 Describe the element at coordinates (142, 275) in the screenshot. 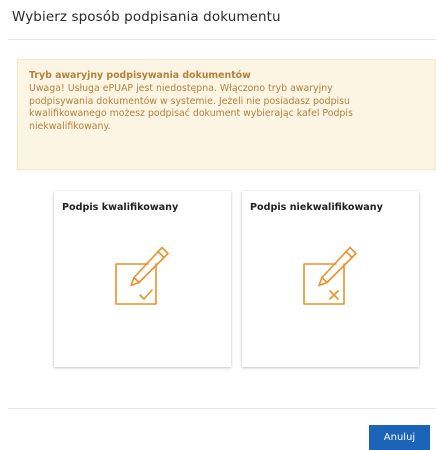

I see `signature-check-icon` at that location.